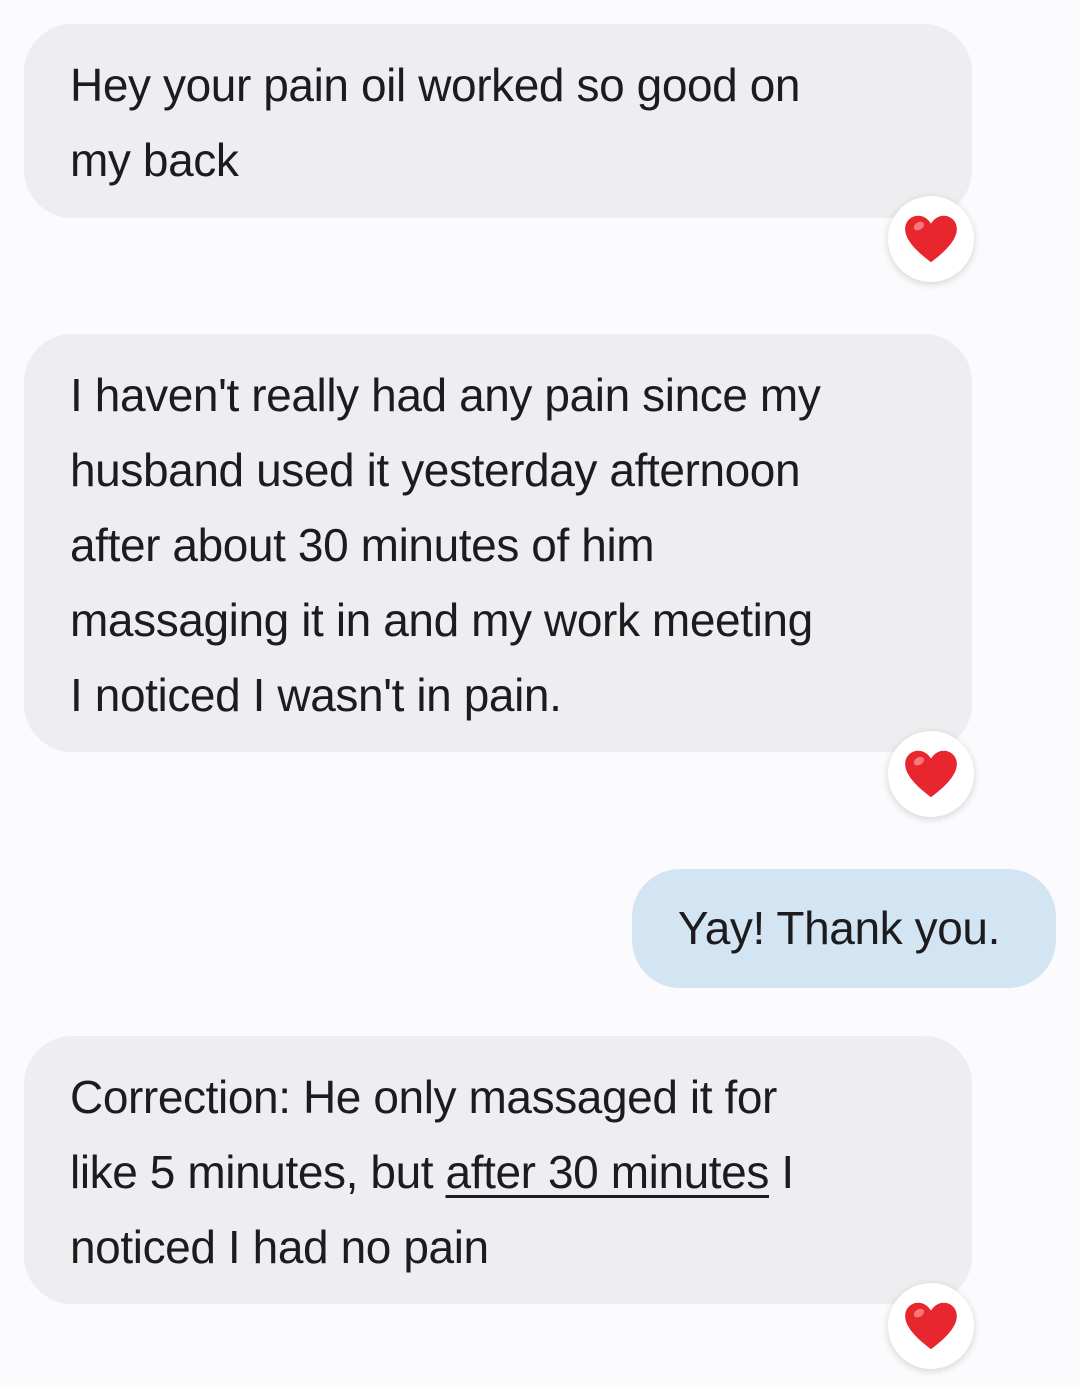  I want to click on message-text-line: Yay! Thank you., so click(839, 928).